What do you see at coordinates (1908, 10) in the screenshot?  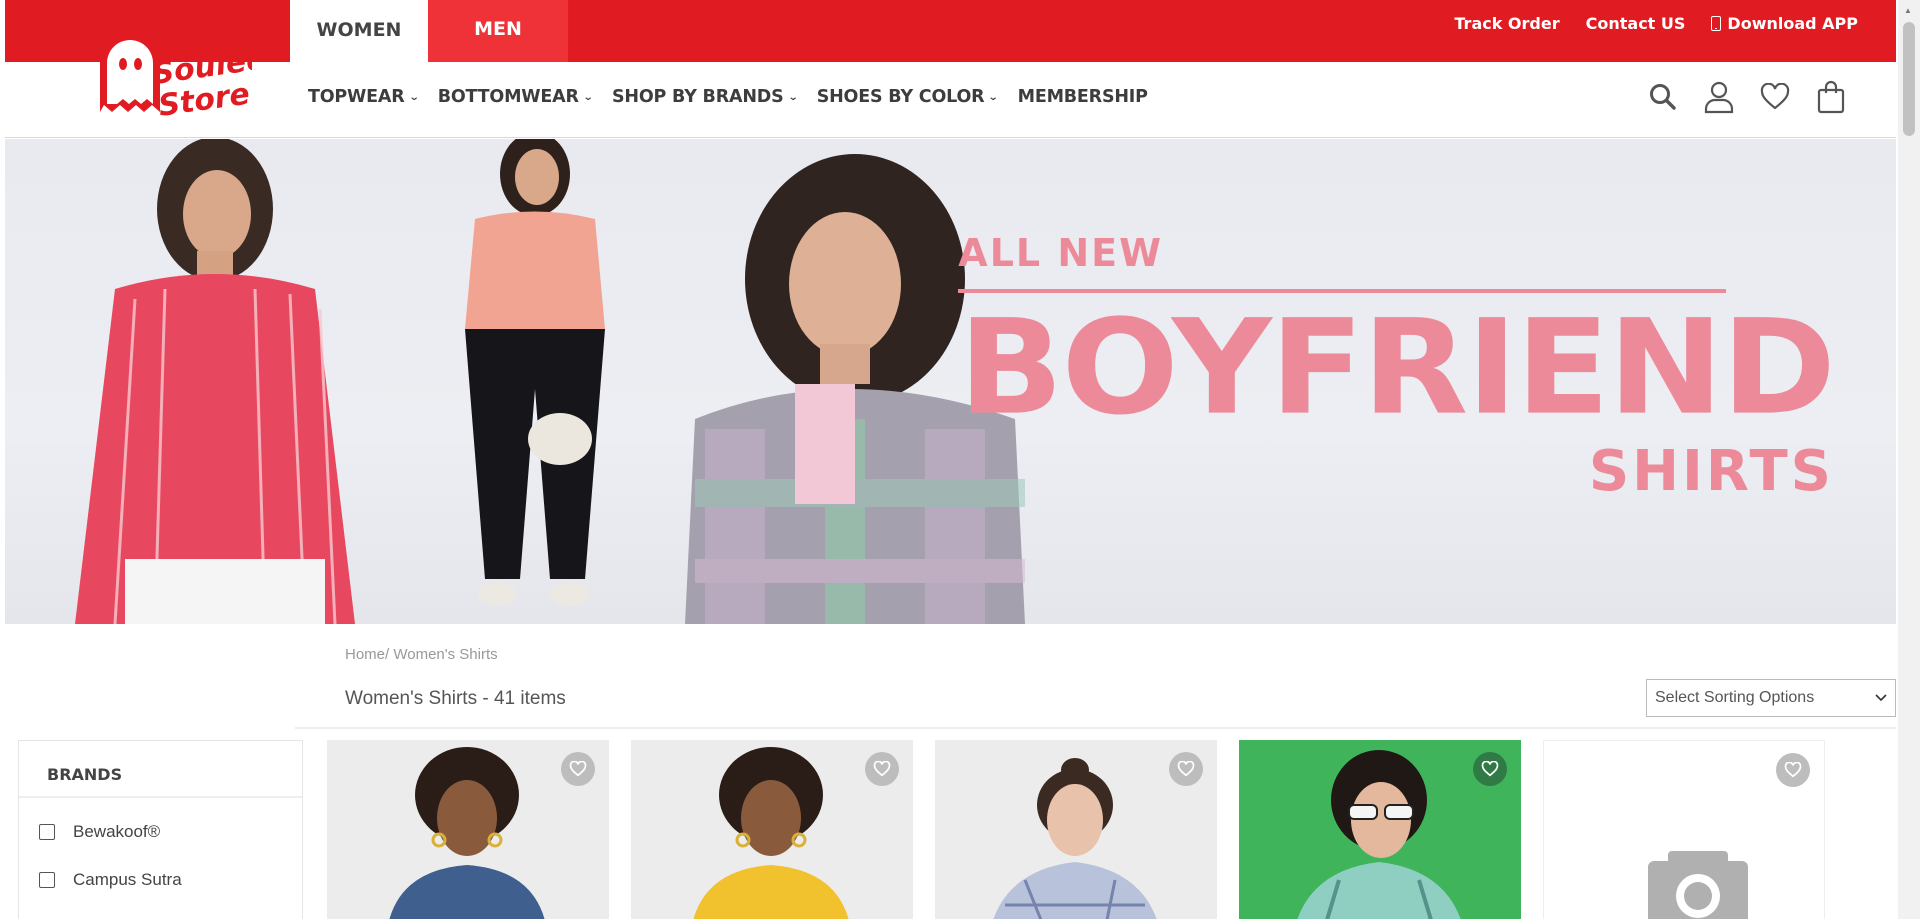 I see `scroll-up-arrow-icon: ▲` at bounding box center [1908, 10].